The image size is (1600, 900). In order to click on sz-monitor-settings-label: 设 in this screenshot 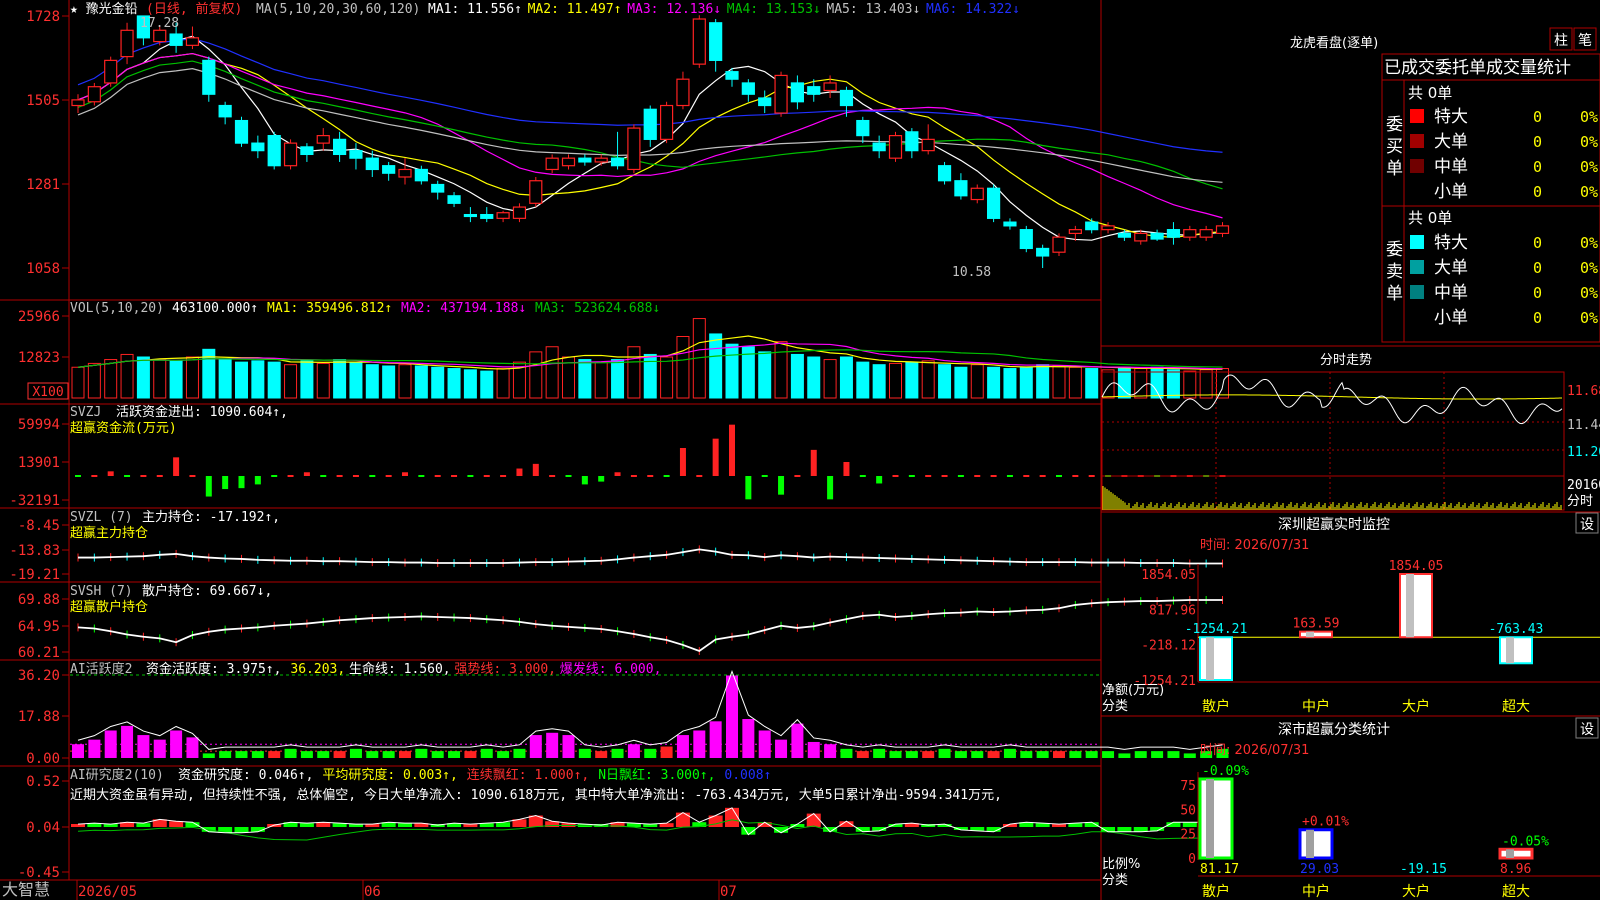, I will do `click(1587, 525)`.